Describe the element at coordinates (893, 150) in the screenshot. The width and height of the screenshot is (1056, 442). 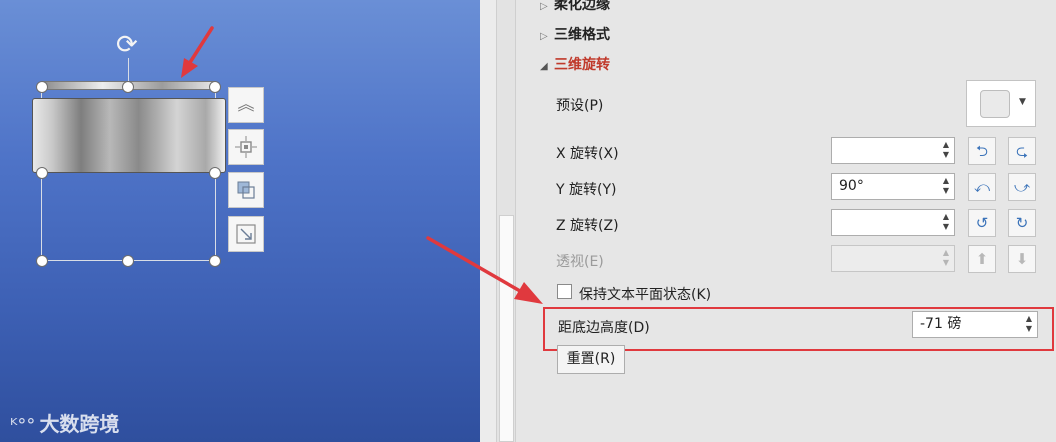
I see `x-rotation-input: ▲ ▼` at that location.